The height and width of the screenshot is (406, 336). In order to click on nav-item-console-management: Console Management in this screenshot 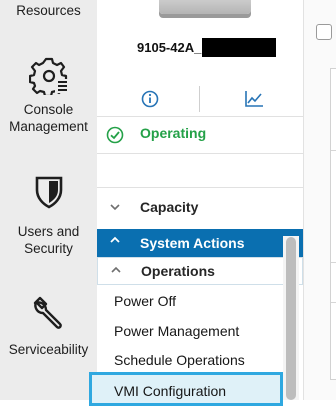, I will do `click(48, 95)`.